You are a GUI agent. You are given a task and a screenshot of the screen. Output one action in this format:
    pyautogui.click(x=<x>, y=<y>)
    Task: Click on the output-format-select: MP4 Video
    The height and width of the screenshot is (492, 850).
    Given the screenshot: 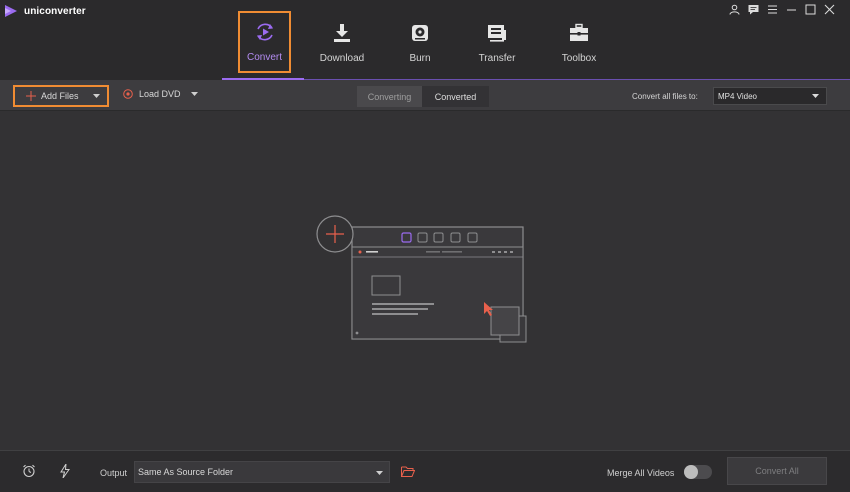 What is the action you would take?
    pyautogui.click(x=770, y=96)
    